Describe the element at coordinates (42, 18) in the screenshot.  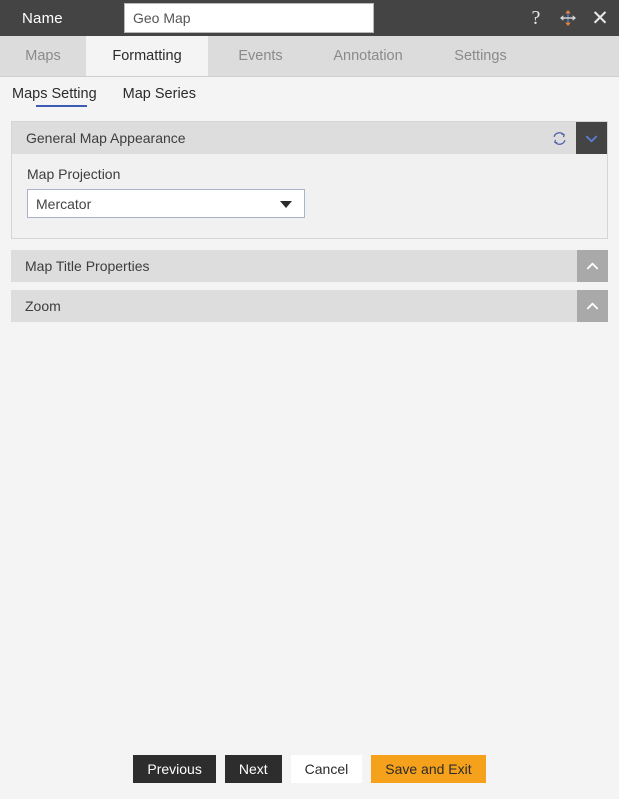
I see `name-label: Name` at that location.